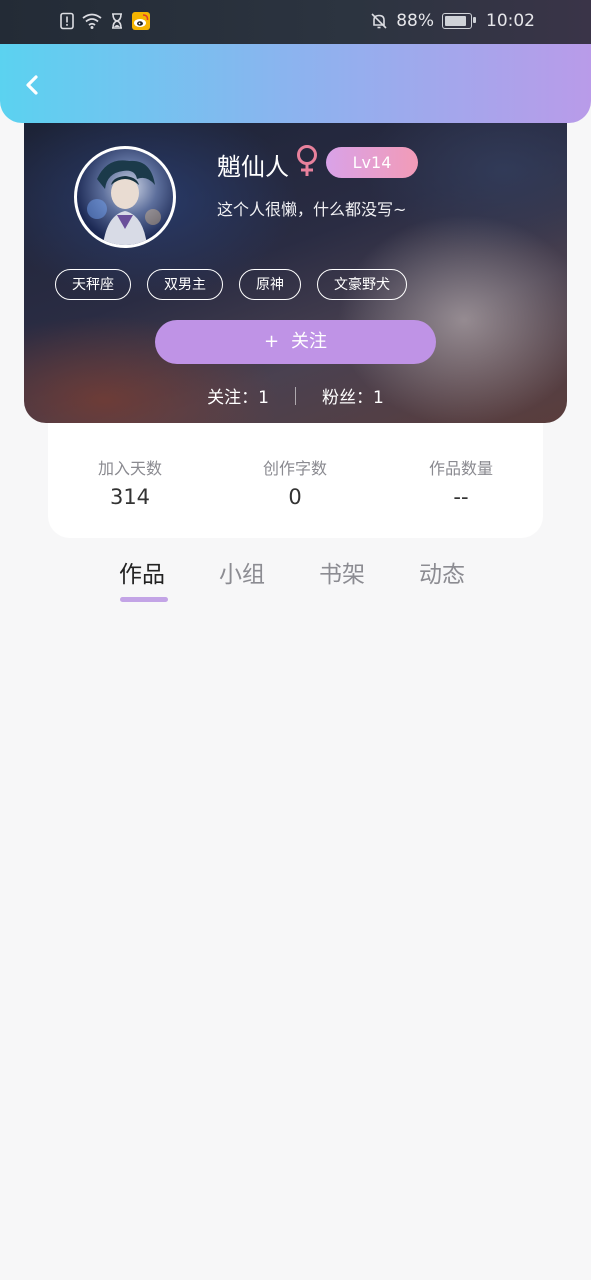 Image resolution: width=591 pixels, height=1280 pixels. Describe the element at coordinates (93, 284) in the screenshot. I see `tag-chip: 天秤座` at that location.